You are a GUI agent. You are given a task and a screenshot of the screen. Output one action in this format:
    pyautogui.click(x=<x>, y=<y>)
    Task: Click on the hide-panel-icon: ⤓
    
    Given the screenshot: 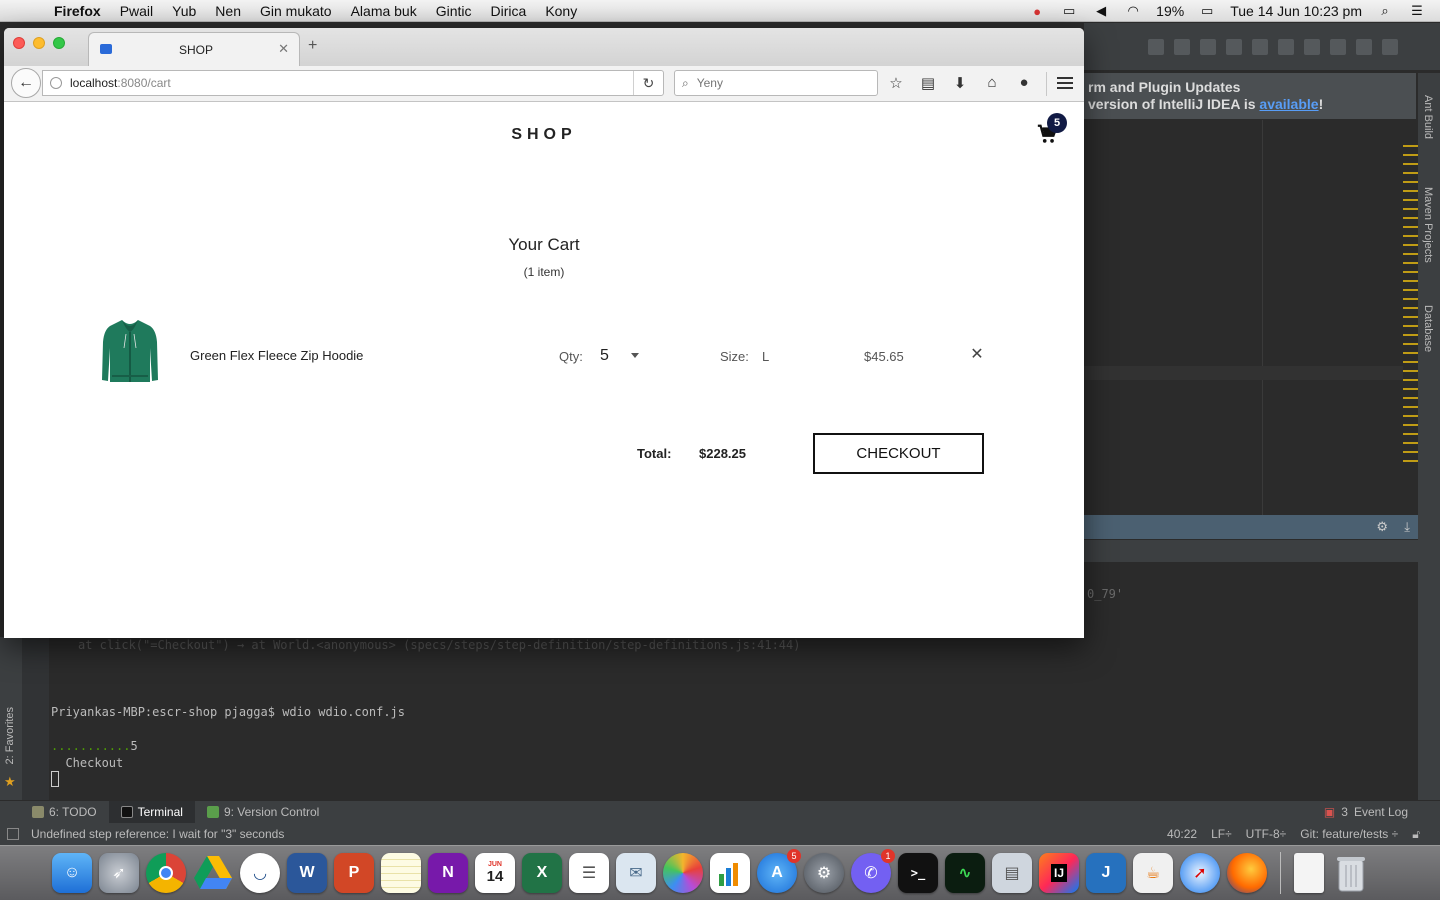 What is the action you would take?
    pyautogui.click(x=1407, y=527)
    